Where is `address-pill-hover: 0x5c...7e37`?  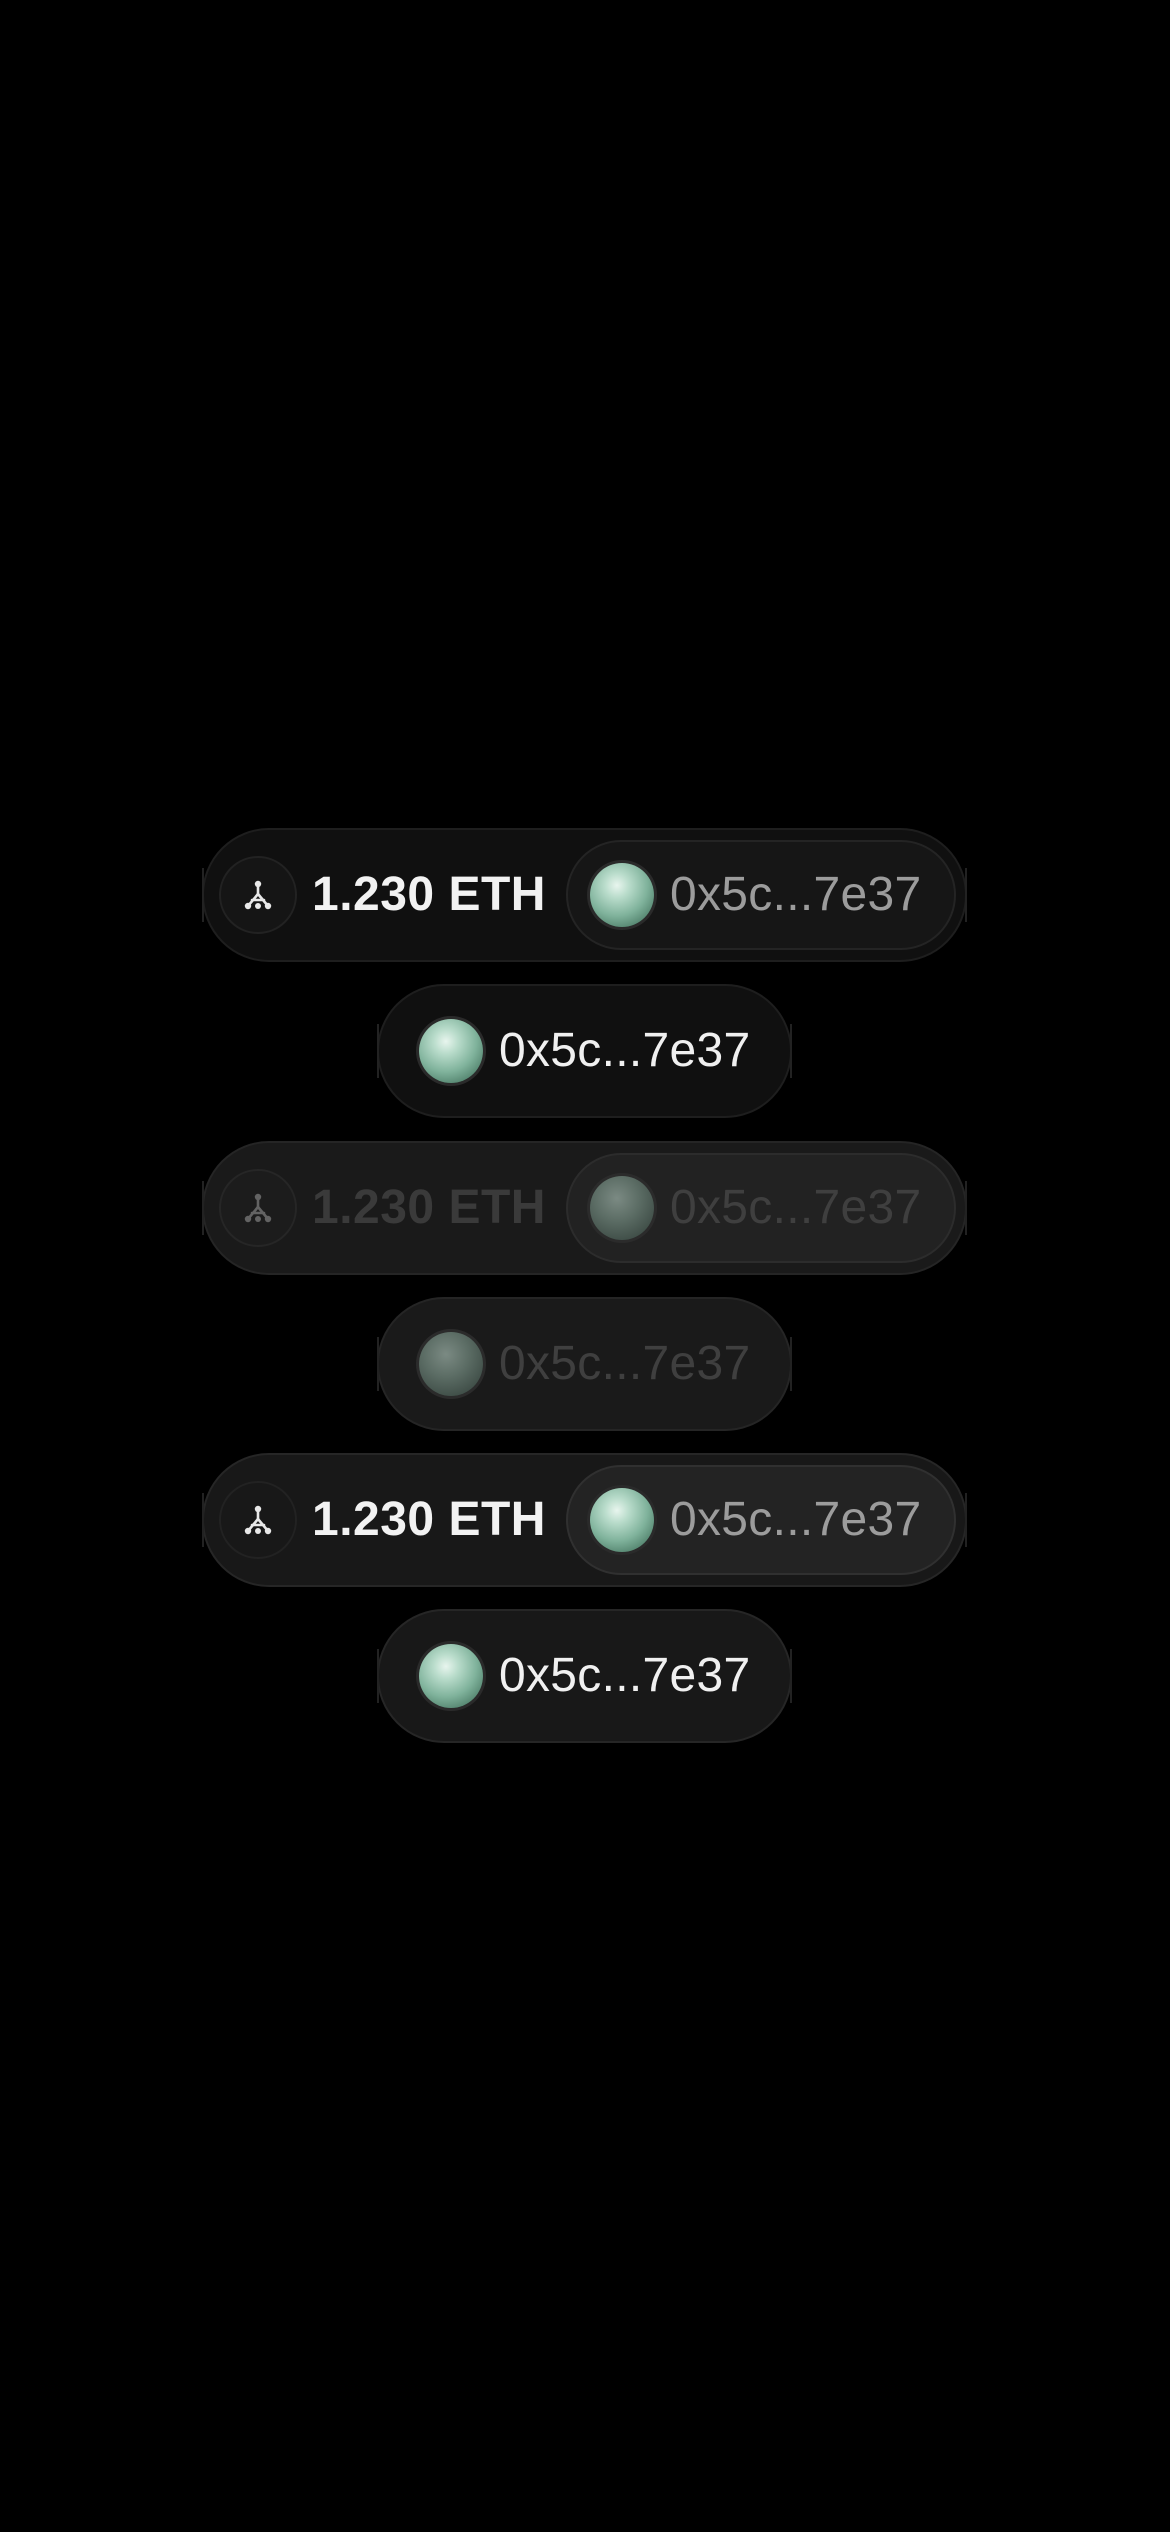 address-pill-hover: 0x5c...7e37 is located at coordinates (584, 1676).